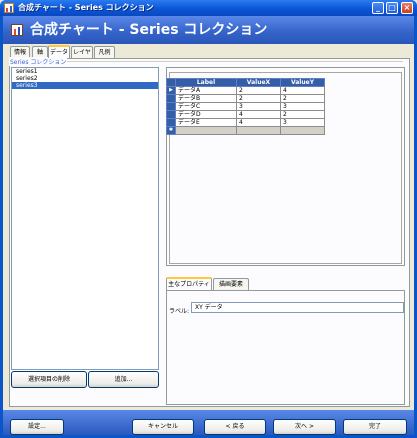  Describe the element at coordinates (304, 427) in the screenshot. I see `next-button: 次へ >` at that location.